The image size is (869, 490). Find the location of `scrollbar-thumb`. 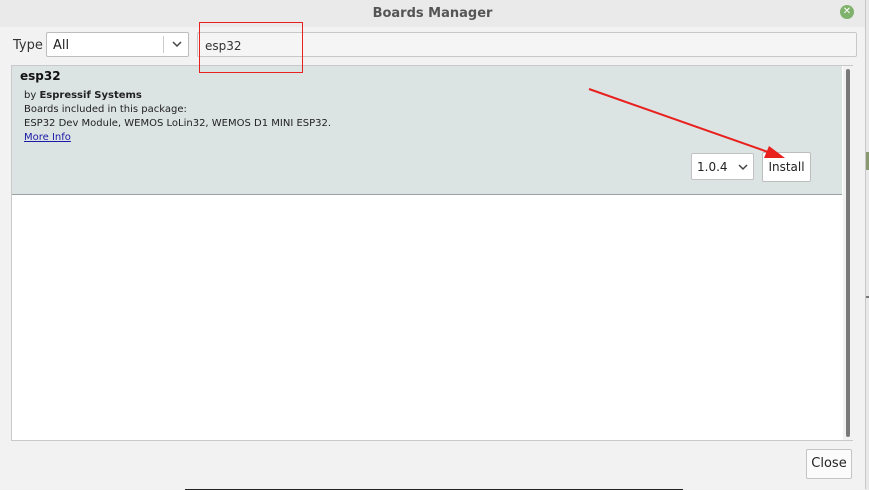

scrollbar-thumb is located at coordinates (848, 253).